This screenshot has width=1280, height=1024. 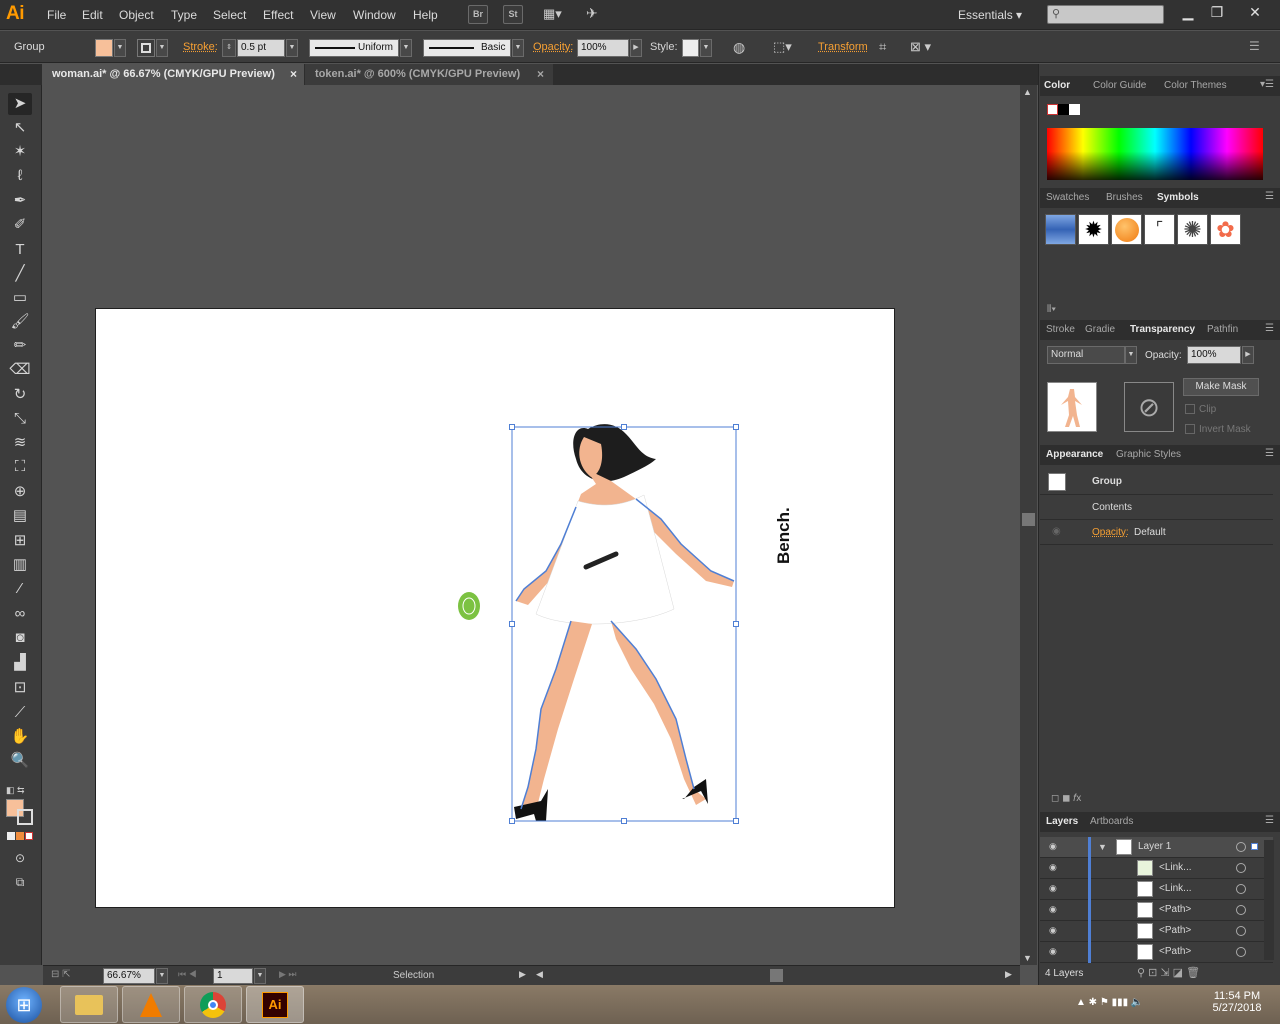 I want to click on transparency-opacity-field: 100%, so click(x=1214, y=355).